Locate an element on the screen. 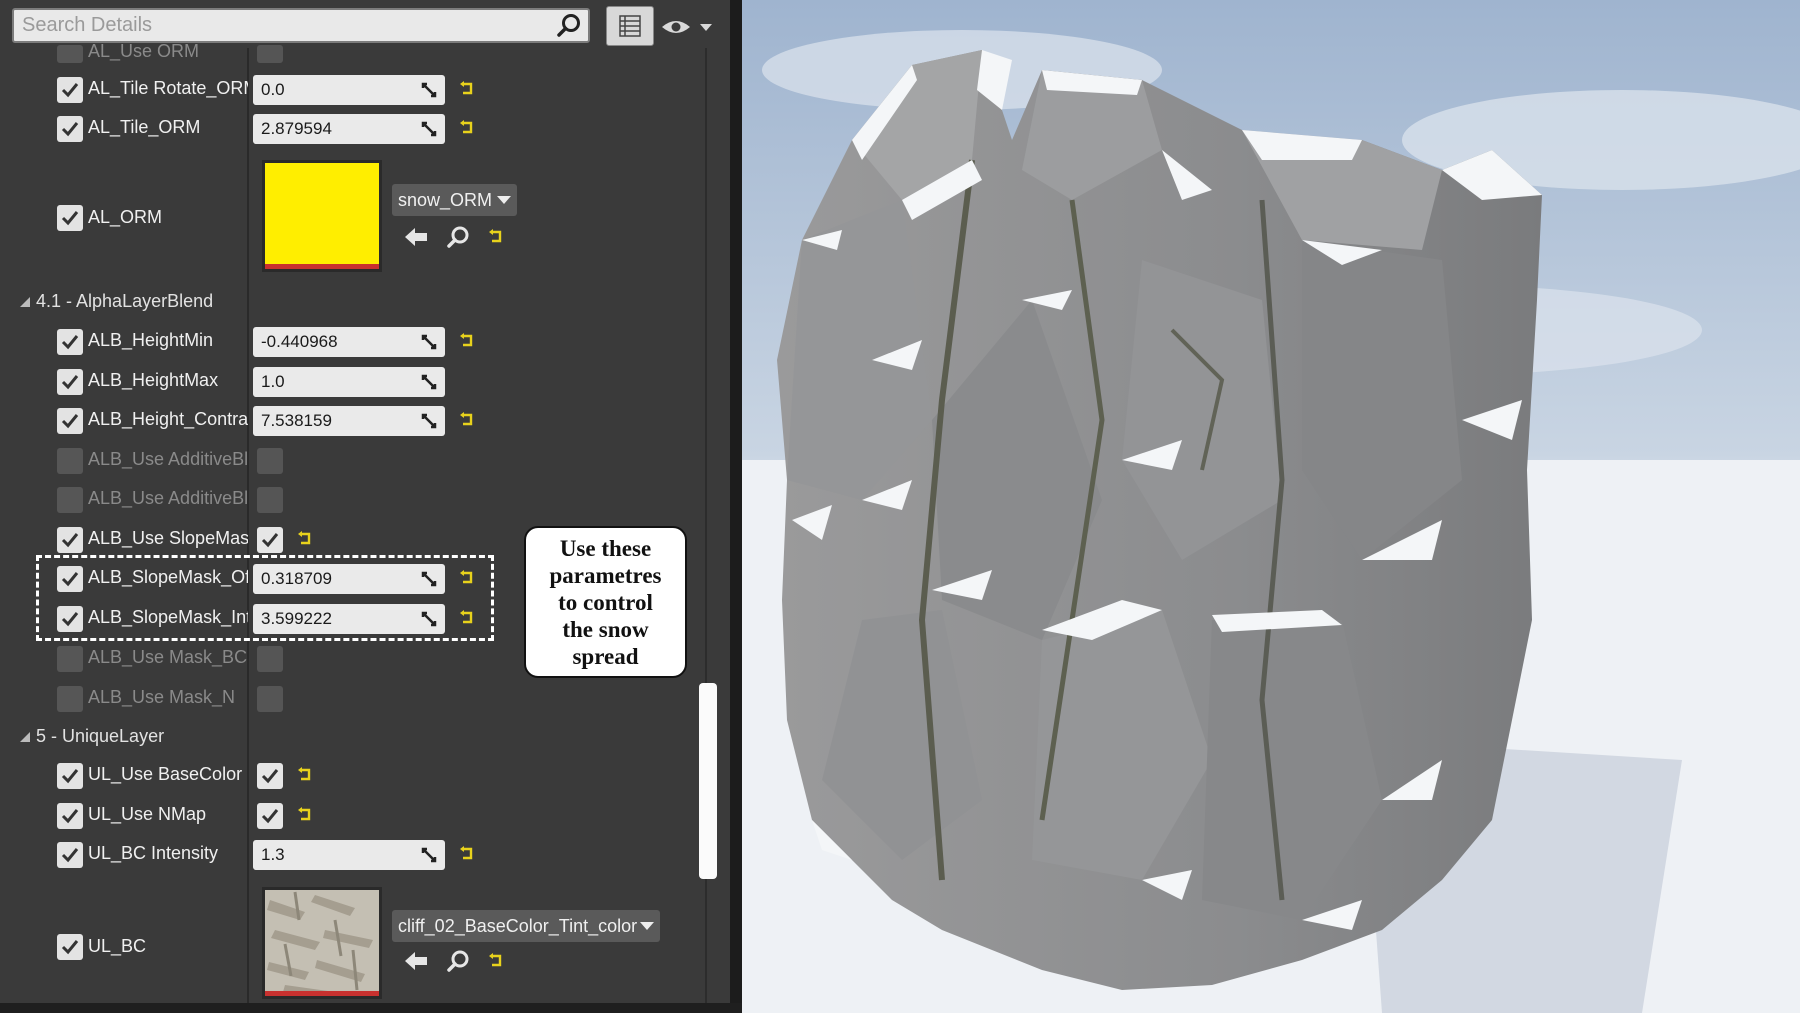 This screenshot has height=1013, width=1800. property-label: UL_Use NMap is located at coordinates (147, 814).